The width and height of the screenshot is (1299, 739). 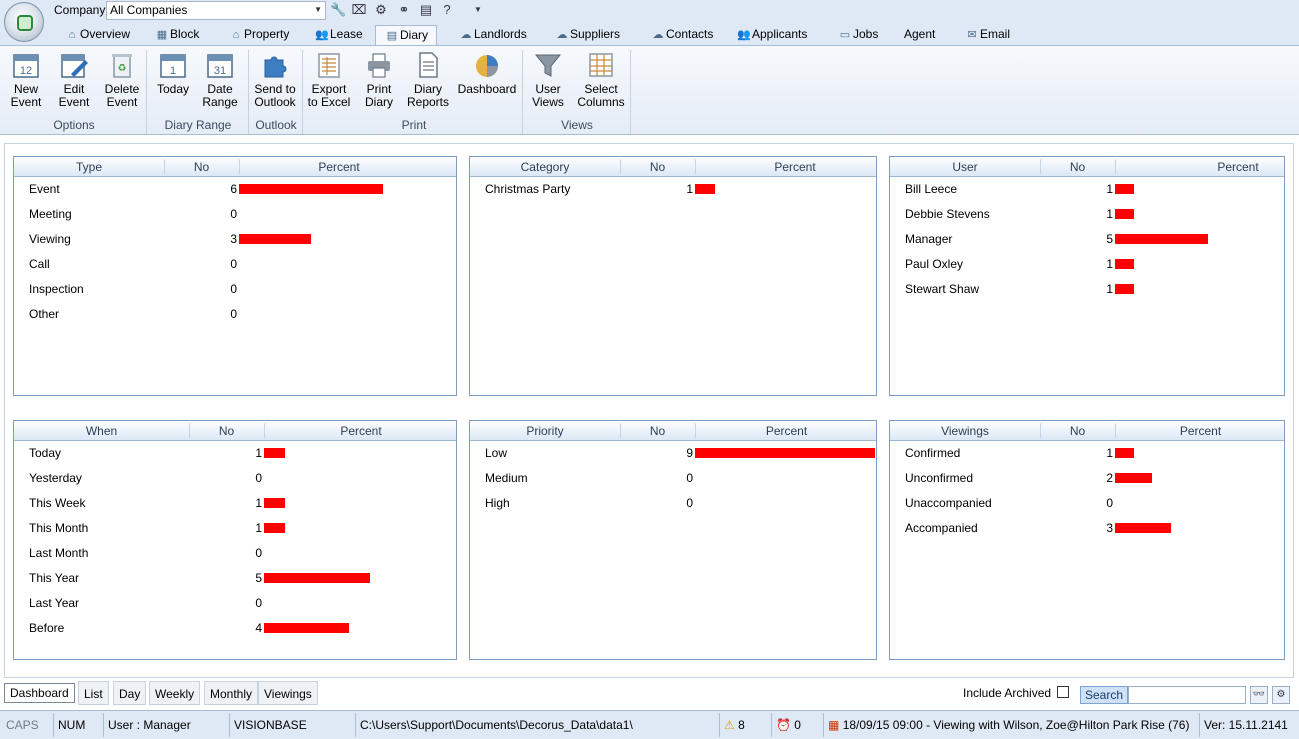 What do you see at coordinates (54, 578) in the screenshot?
I see `row-label: This Year` at bounding box center [54, 578].